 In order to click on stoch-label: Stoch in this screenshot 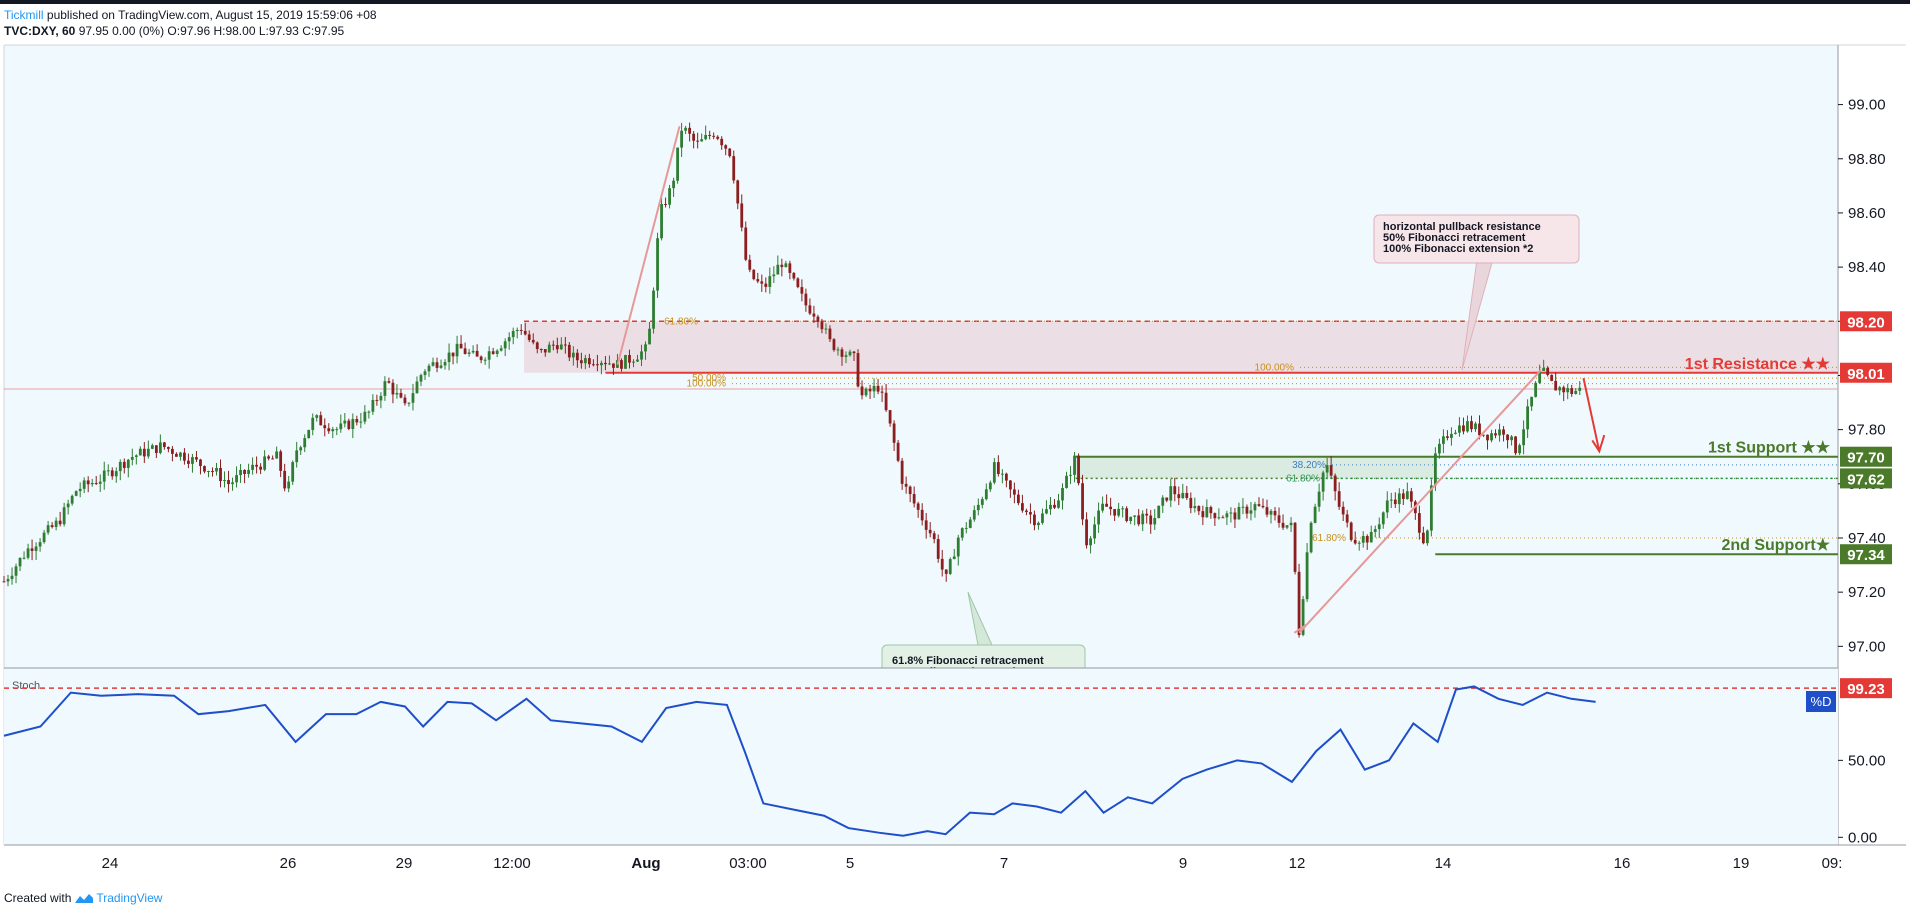, I will do `click(26, 686)`.